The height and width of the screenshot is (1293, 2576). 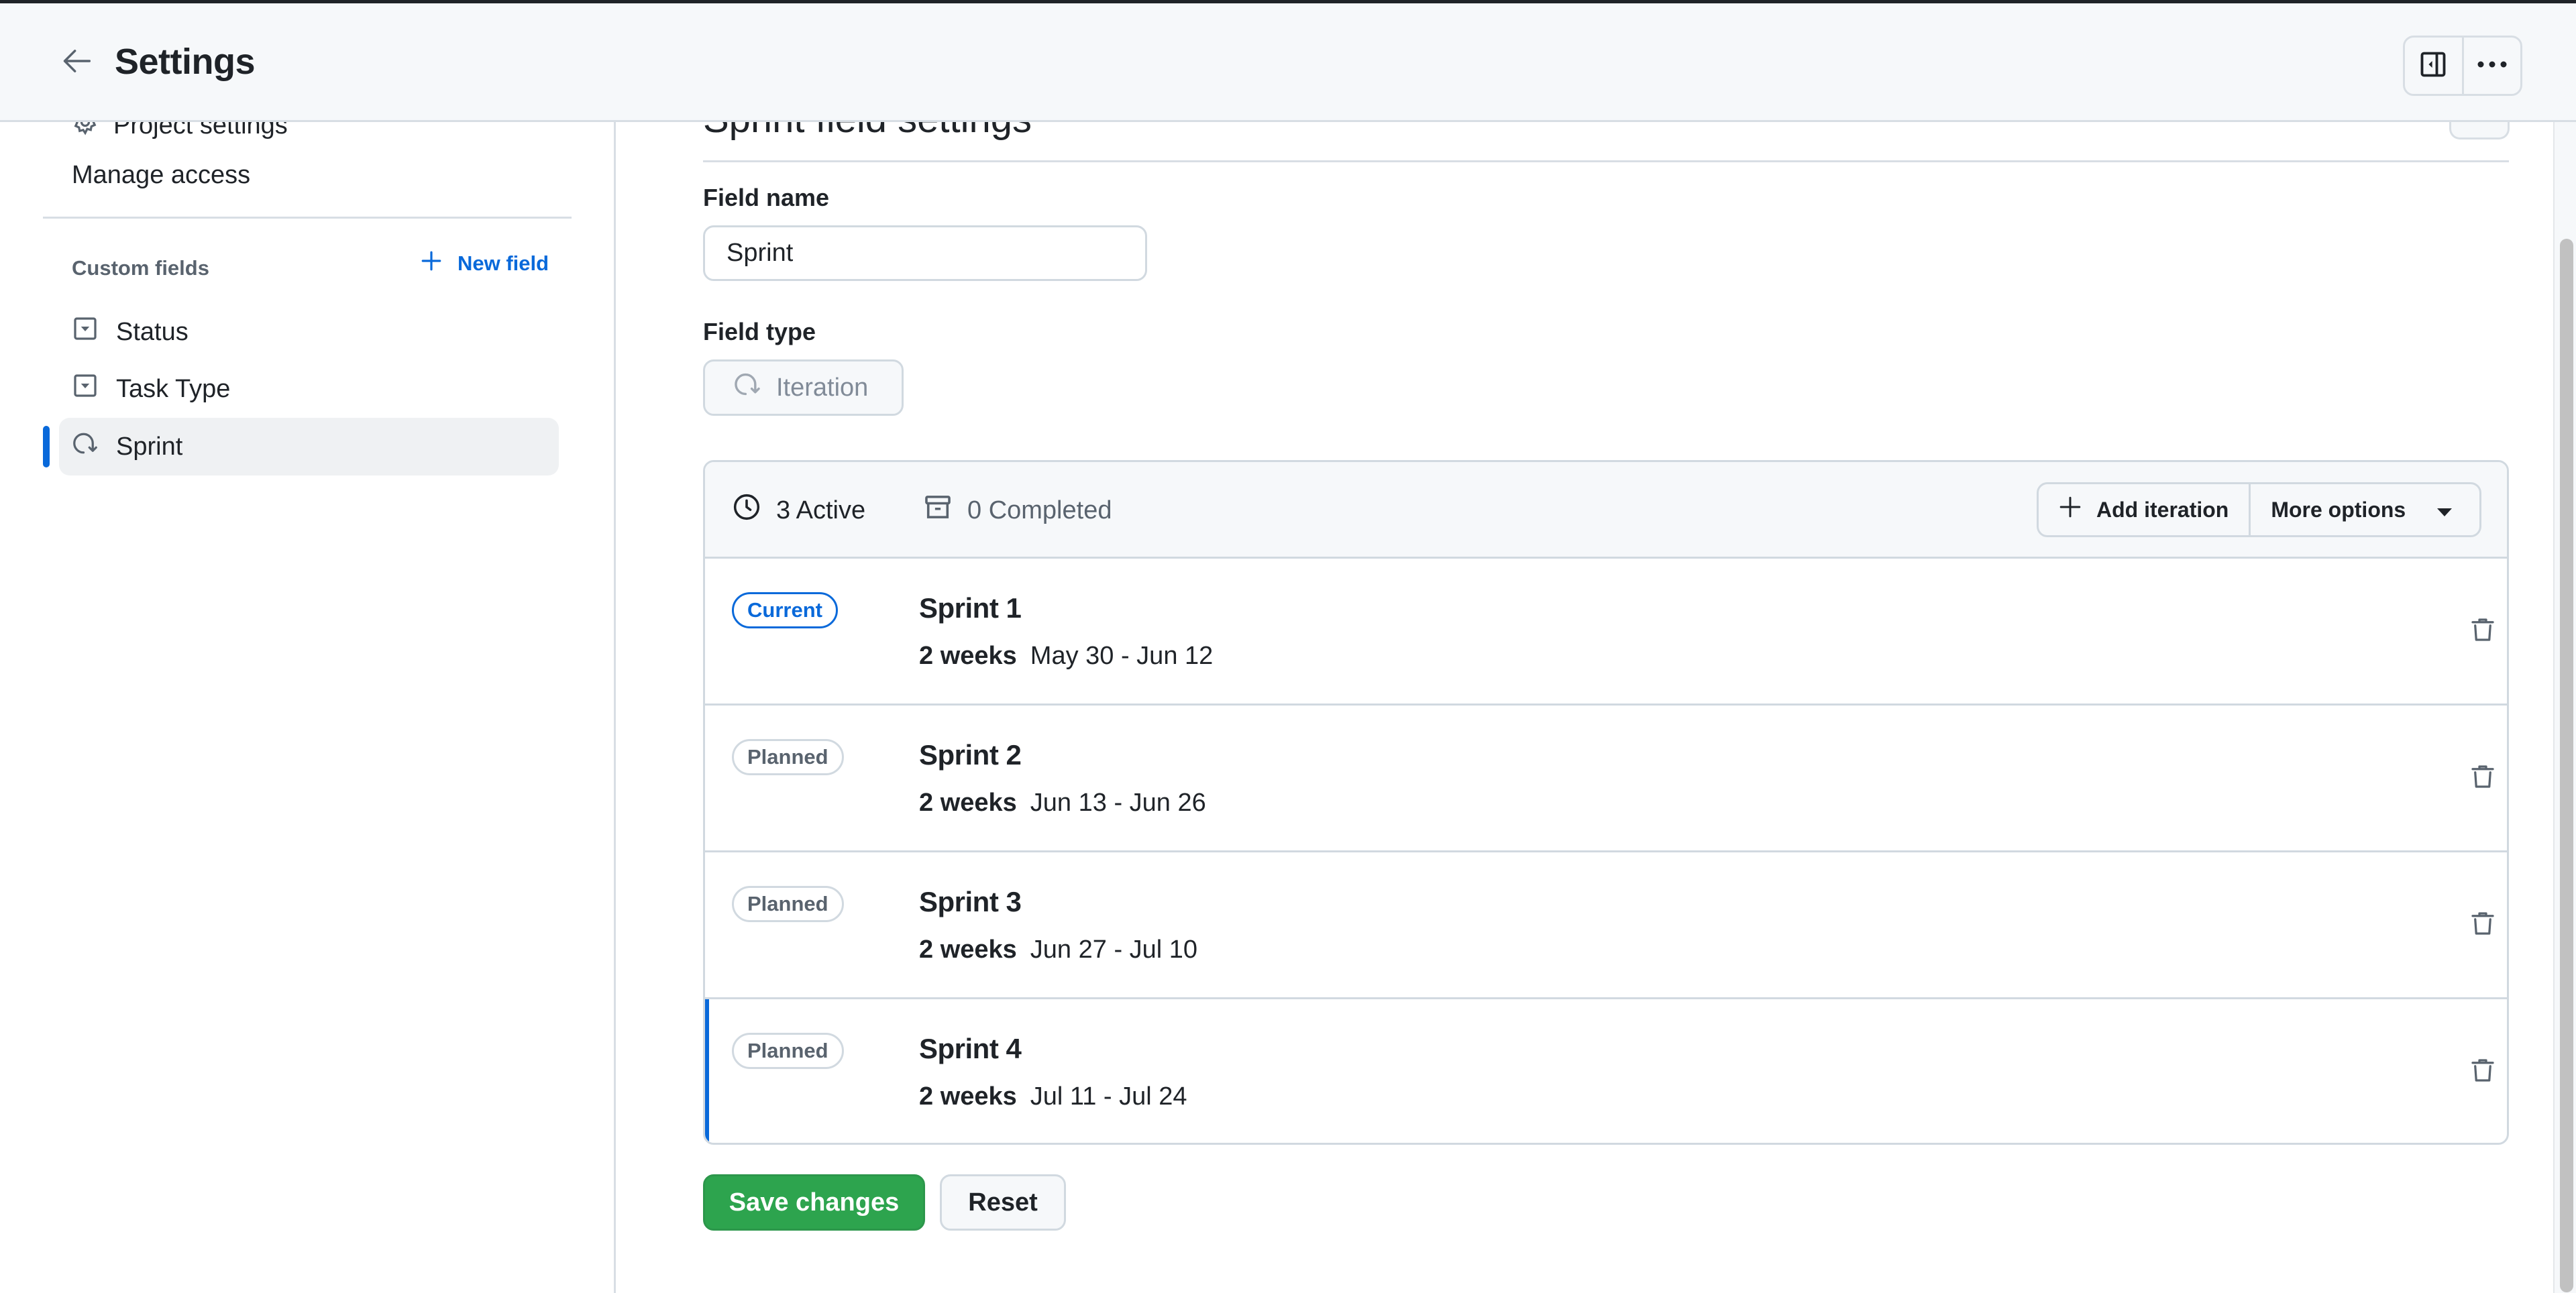 I want to click on sidebar-toggle-button, so click(x=2433, y=66).